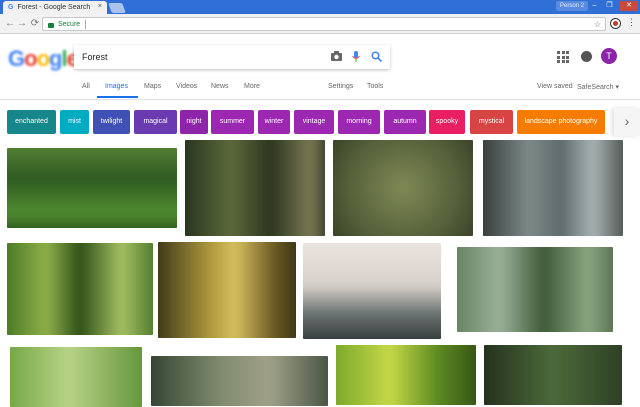 The image size is (640, 407). Describe the element at coordinates (51, 25) in the screenshot. I see `lock-icon` at that location.